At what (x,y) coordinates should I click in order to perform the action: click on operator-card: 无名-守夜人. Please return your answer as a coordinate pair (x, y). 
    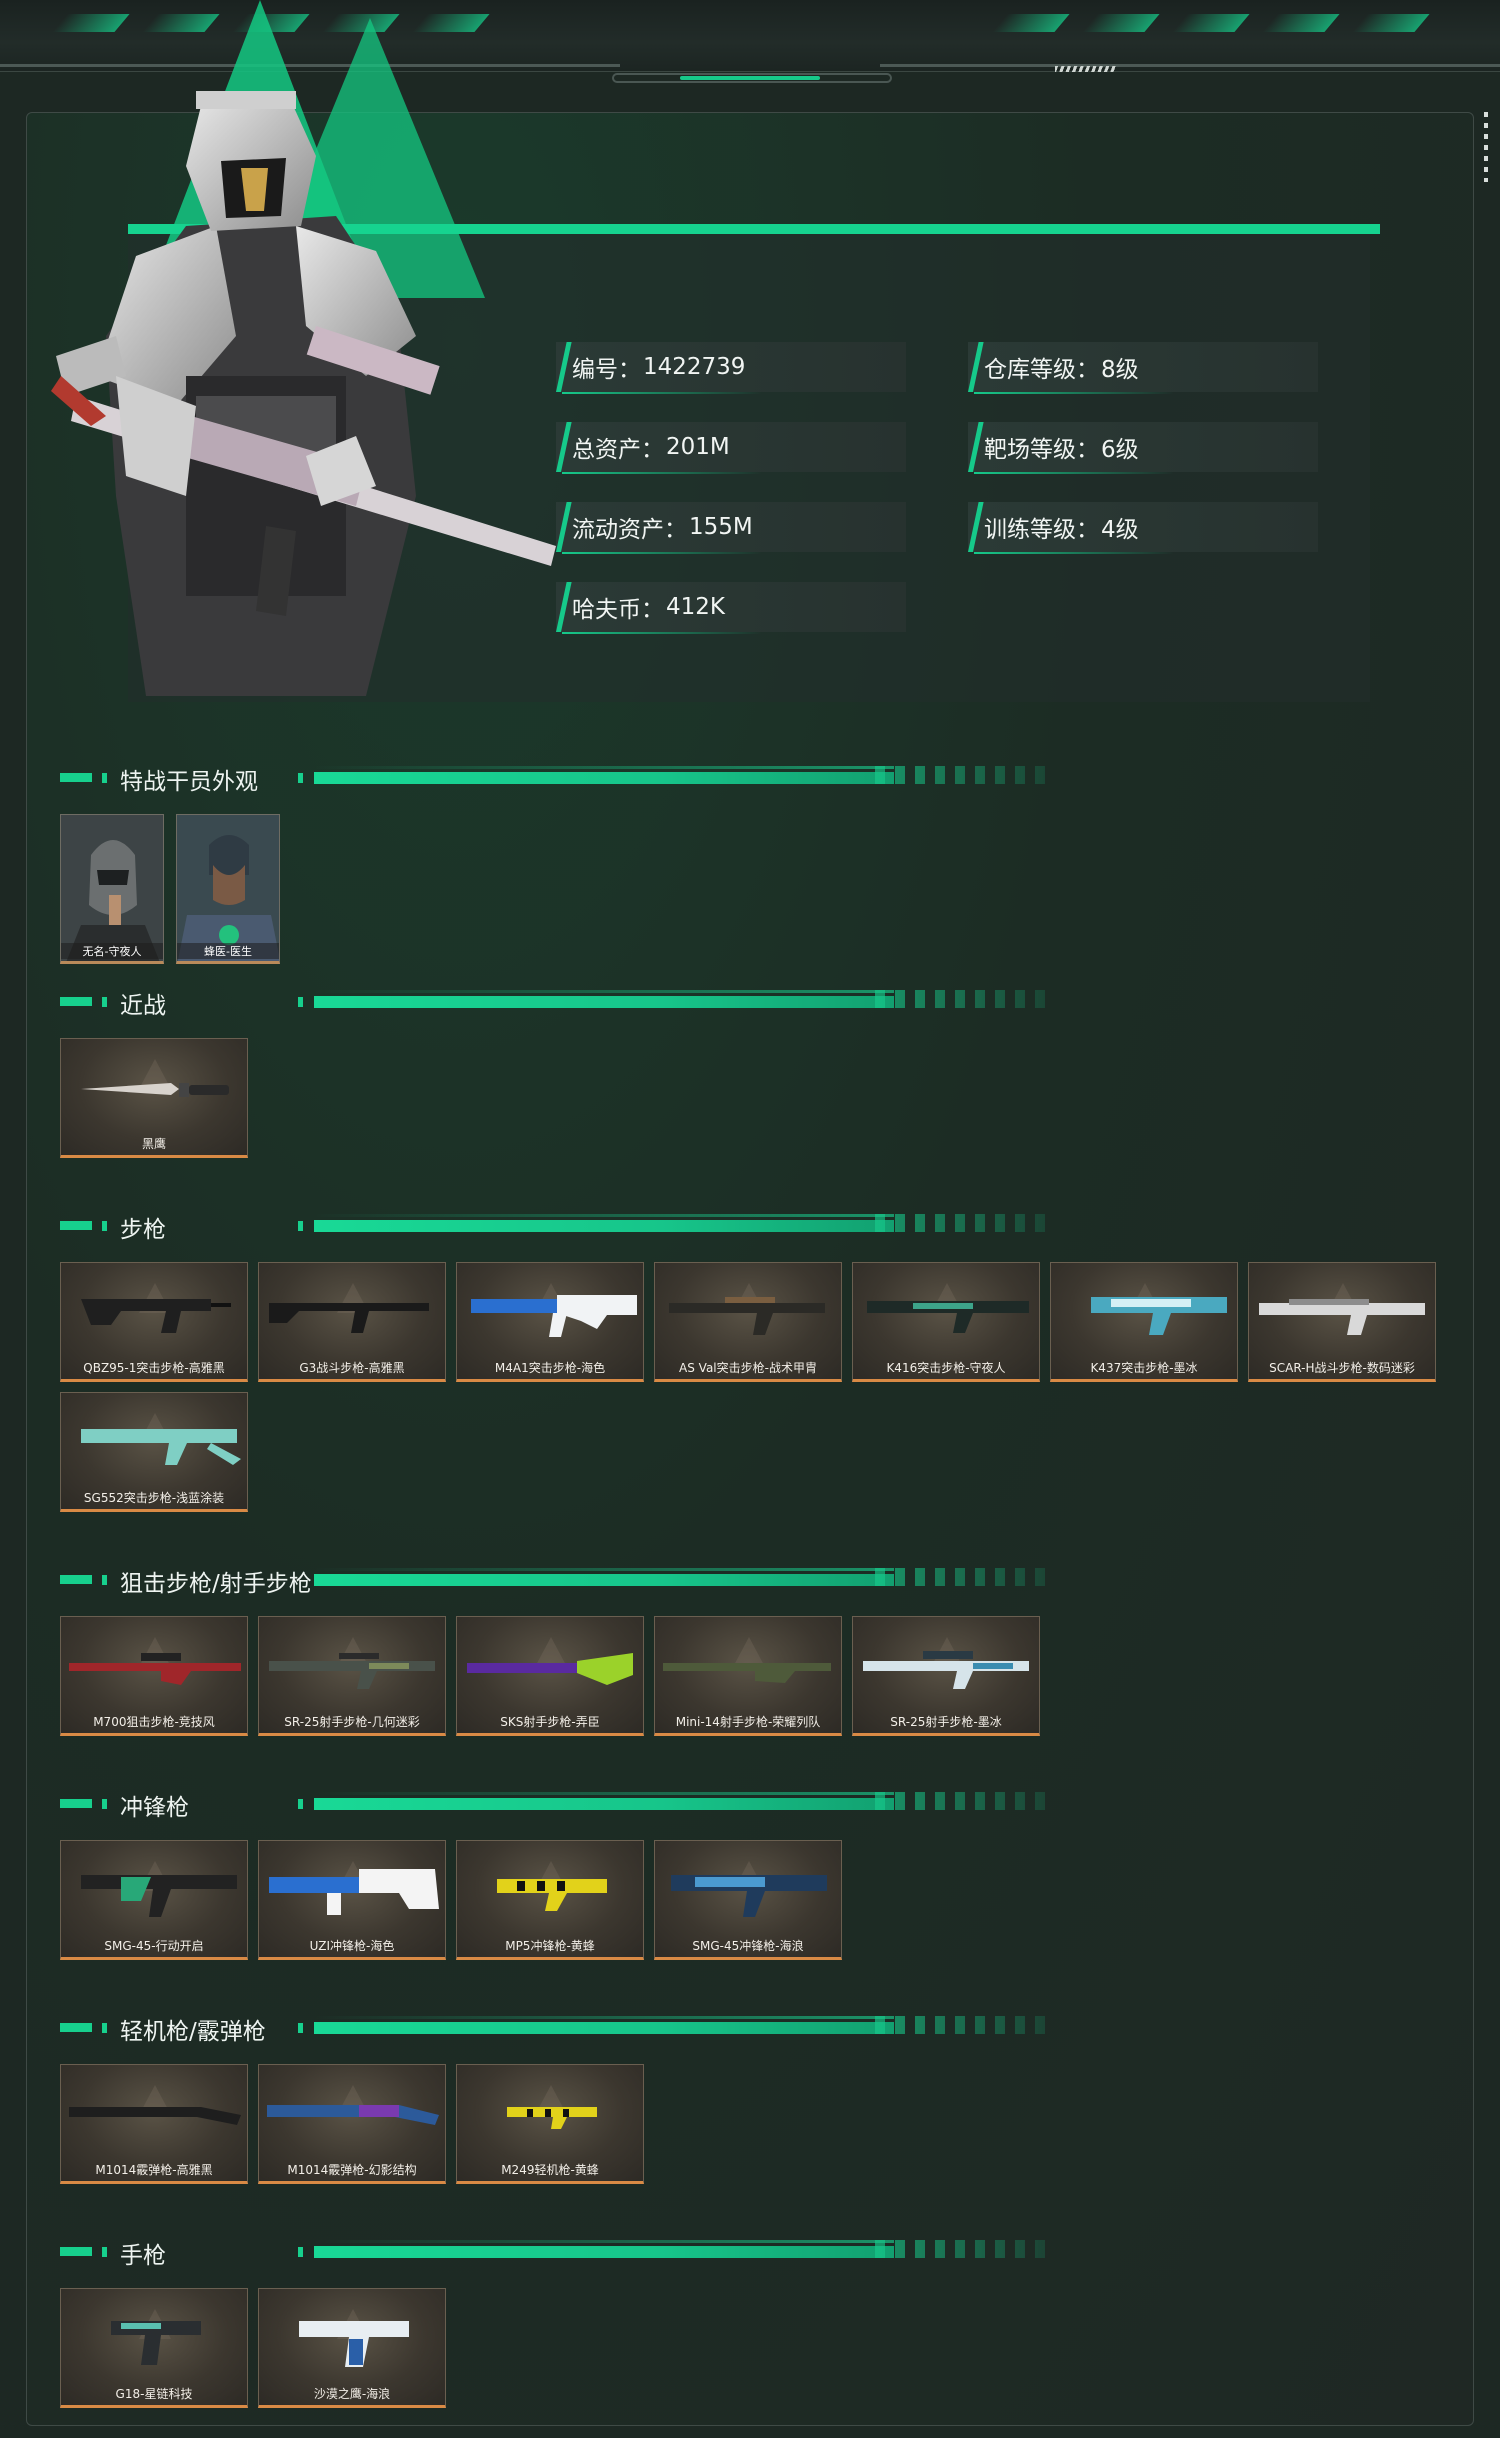
    Looking at the image, I should click on (112, 889).